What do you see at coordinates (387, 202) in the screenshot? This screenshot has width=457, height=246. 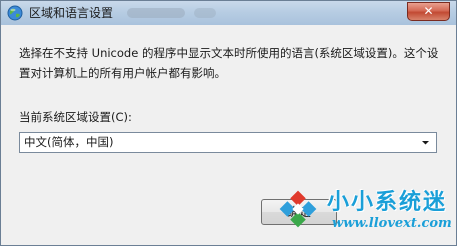 I see `watermark-title: 小小系统迷` at bounding box center [387, 202].